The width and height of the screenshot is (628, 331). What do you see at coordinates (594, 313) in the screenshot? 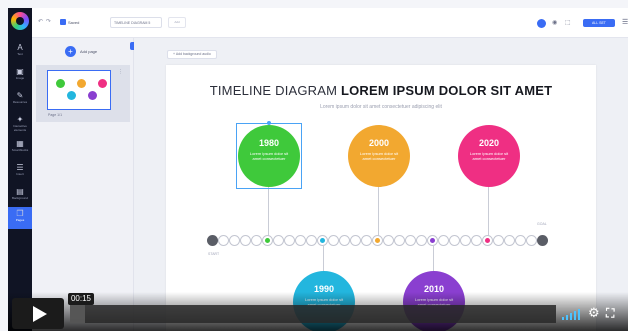
I see `settings-gear-icon: ⚙` at bounding box center [594, 313].